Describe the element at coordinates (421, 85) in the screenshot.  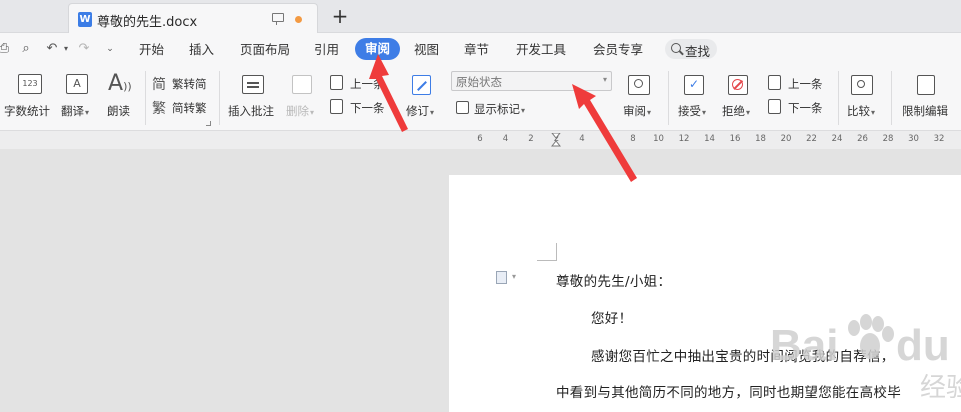
I see `track-changes-icon` at that location.